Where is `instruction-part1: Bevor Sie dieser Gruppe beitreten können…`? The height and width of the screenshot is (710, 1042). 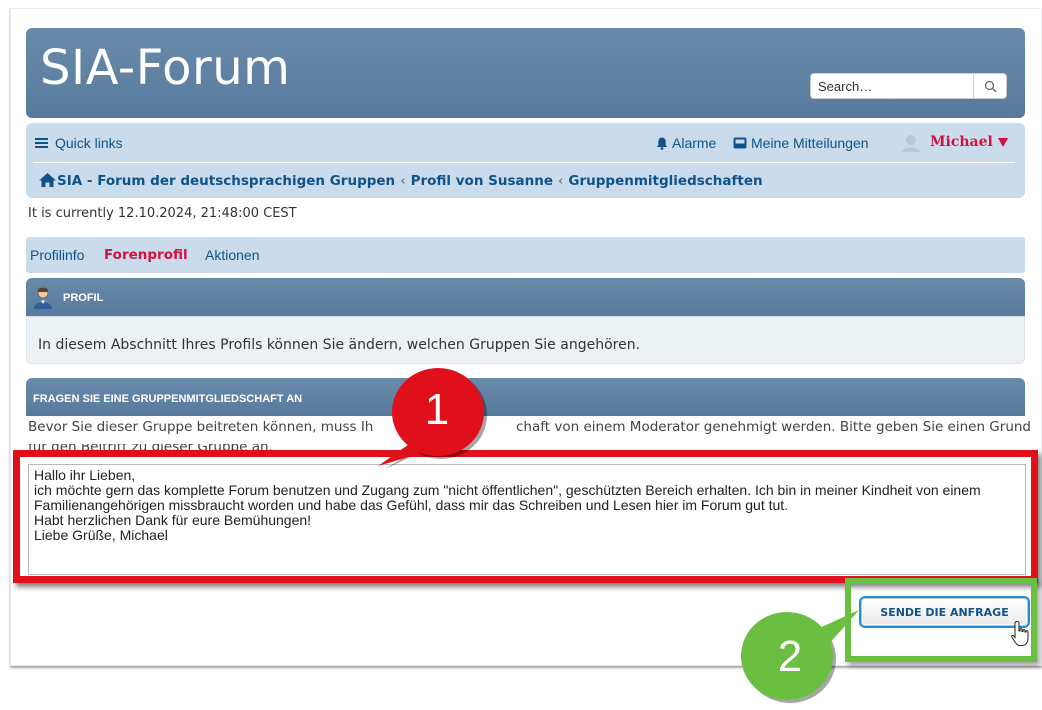 instruction-part1: Bevor Sie dieser Gruppe beitreten können… is located at coordinates (201, 427).